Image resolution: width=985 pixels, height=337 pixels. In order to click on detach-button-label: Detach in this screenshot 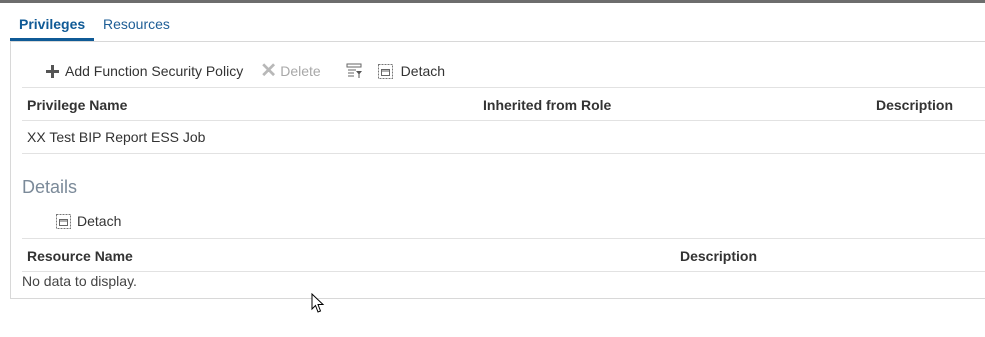, I will do `click(423, 71)`.